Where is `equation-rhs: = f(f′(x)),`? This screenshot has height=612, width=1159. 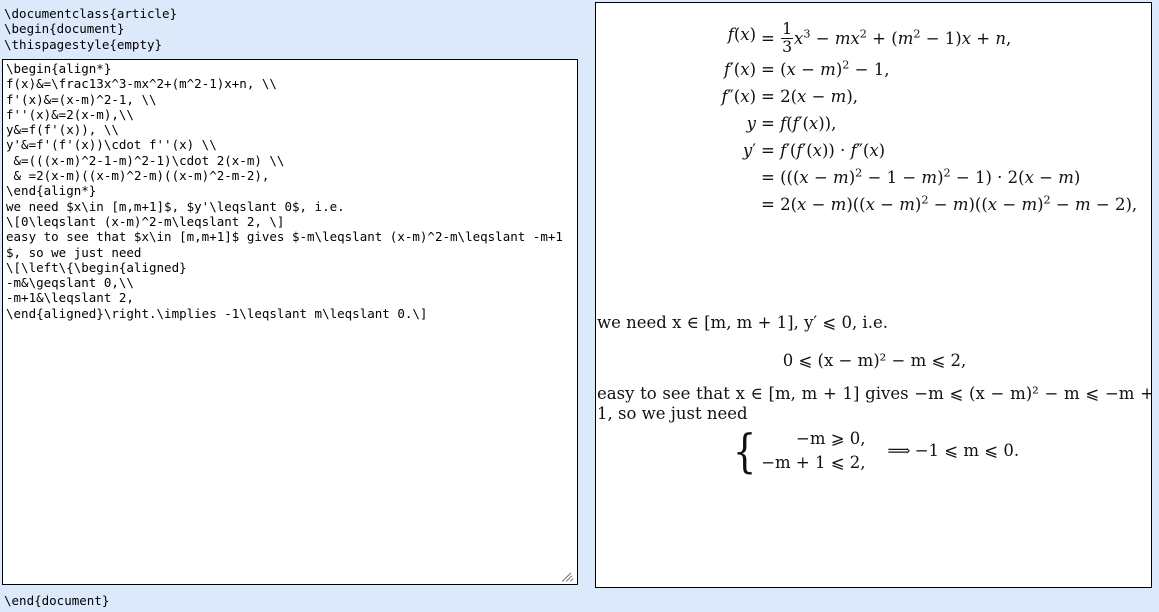 equation-rhs: = f(f′(x)), is located at coordinates (799, 123).